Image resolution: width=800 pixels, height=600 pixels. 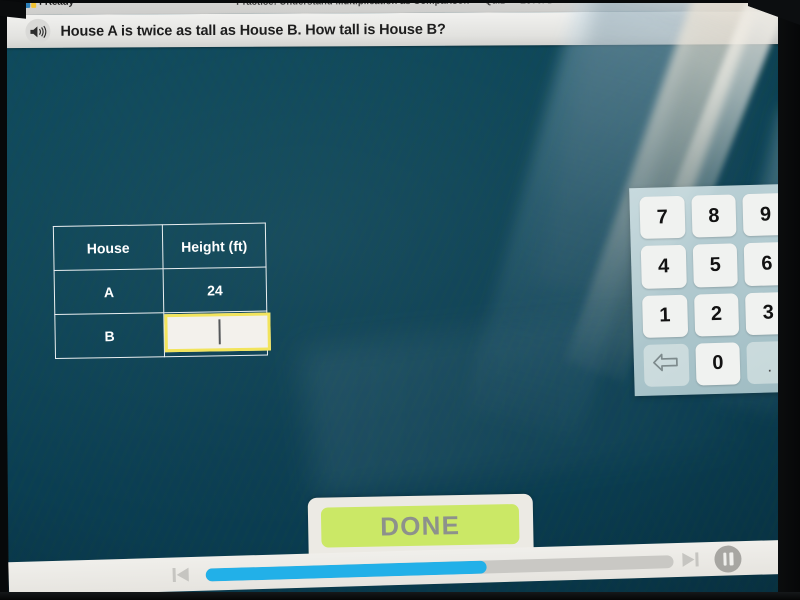 What do you see at coordinates (662, 217) in the screenshot?
I see `key-7: 7` at bounding box center [662, 217].